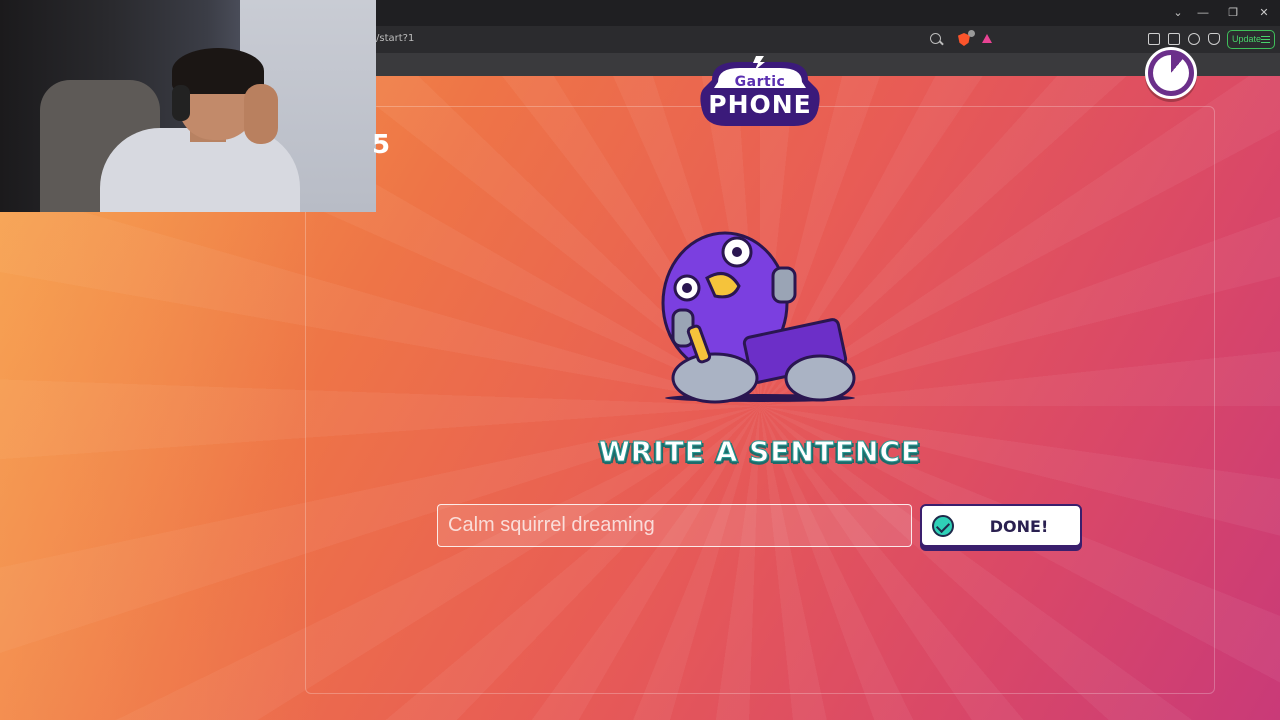  Describe the element at coordinates (935, 38) in the screenshot. I see `zoom-icon` at that location.